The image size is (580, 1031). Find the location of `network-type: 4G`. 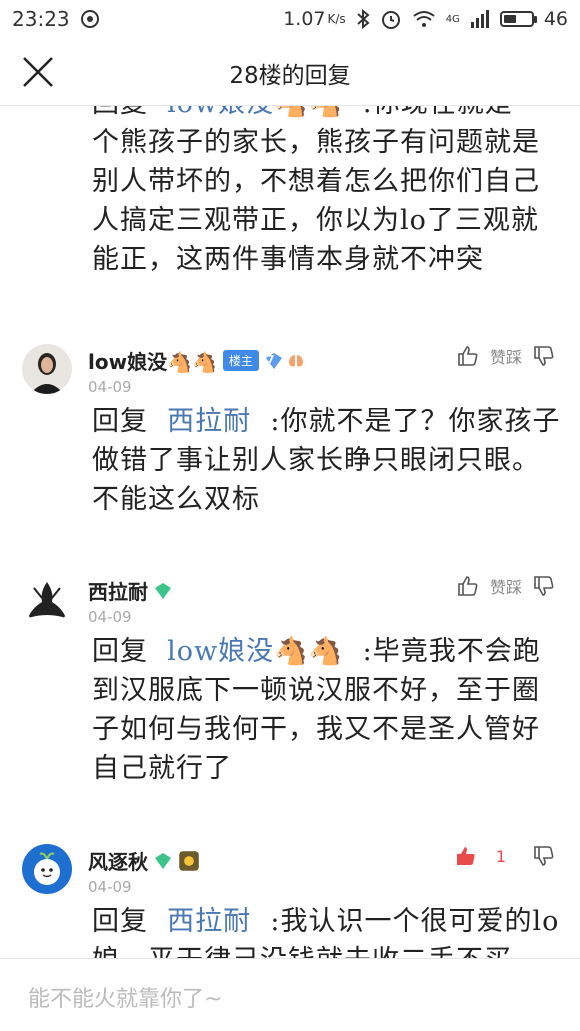

network-type: 4G is located at coordinates (452, 19).